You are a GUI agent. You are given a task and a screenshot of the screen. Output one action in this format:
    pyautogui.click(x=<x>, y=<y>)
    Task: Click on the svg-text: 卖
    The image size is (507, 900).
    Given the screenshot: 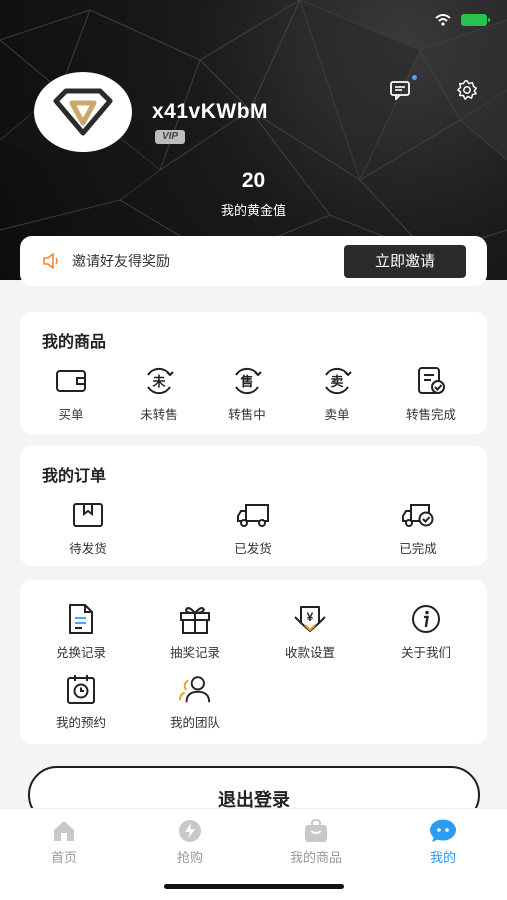 What is the action you would take?
    pyautogui.click(x=336, y=381)
    